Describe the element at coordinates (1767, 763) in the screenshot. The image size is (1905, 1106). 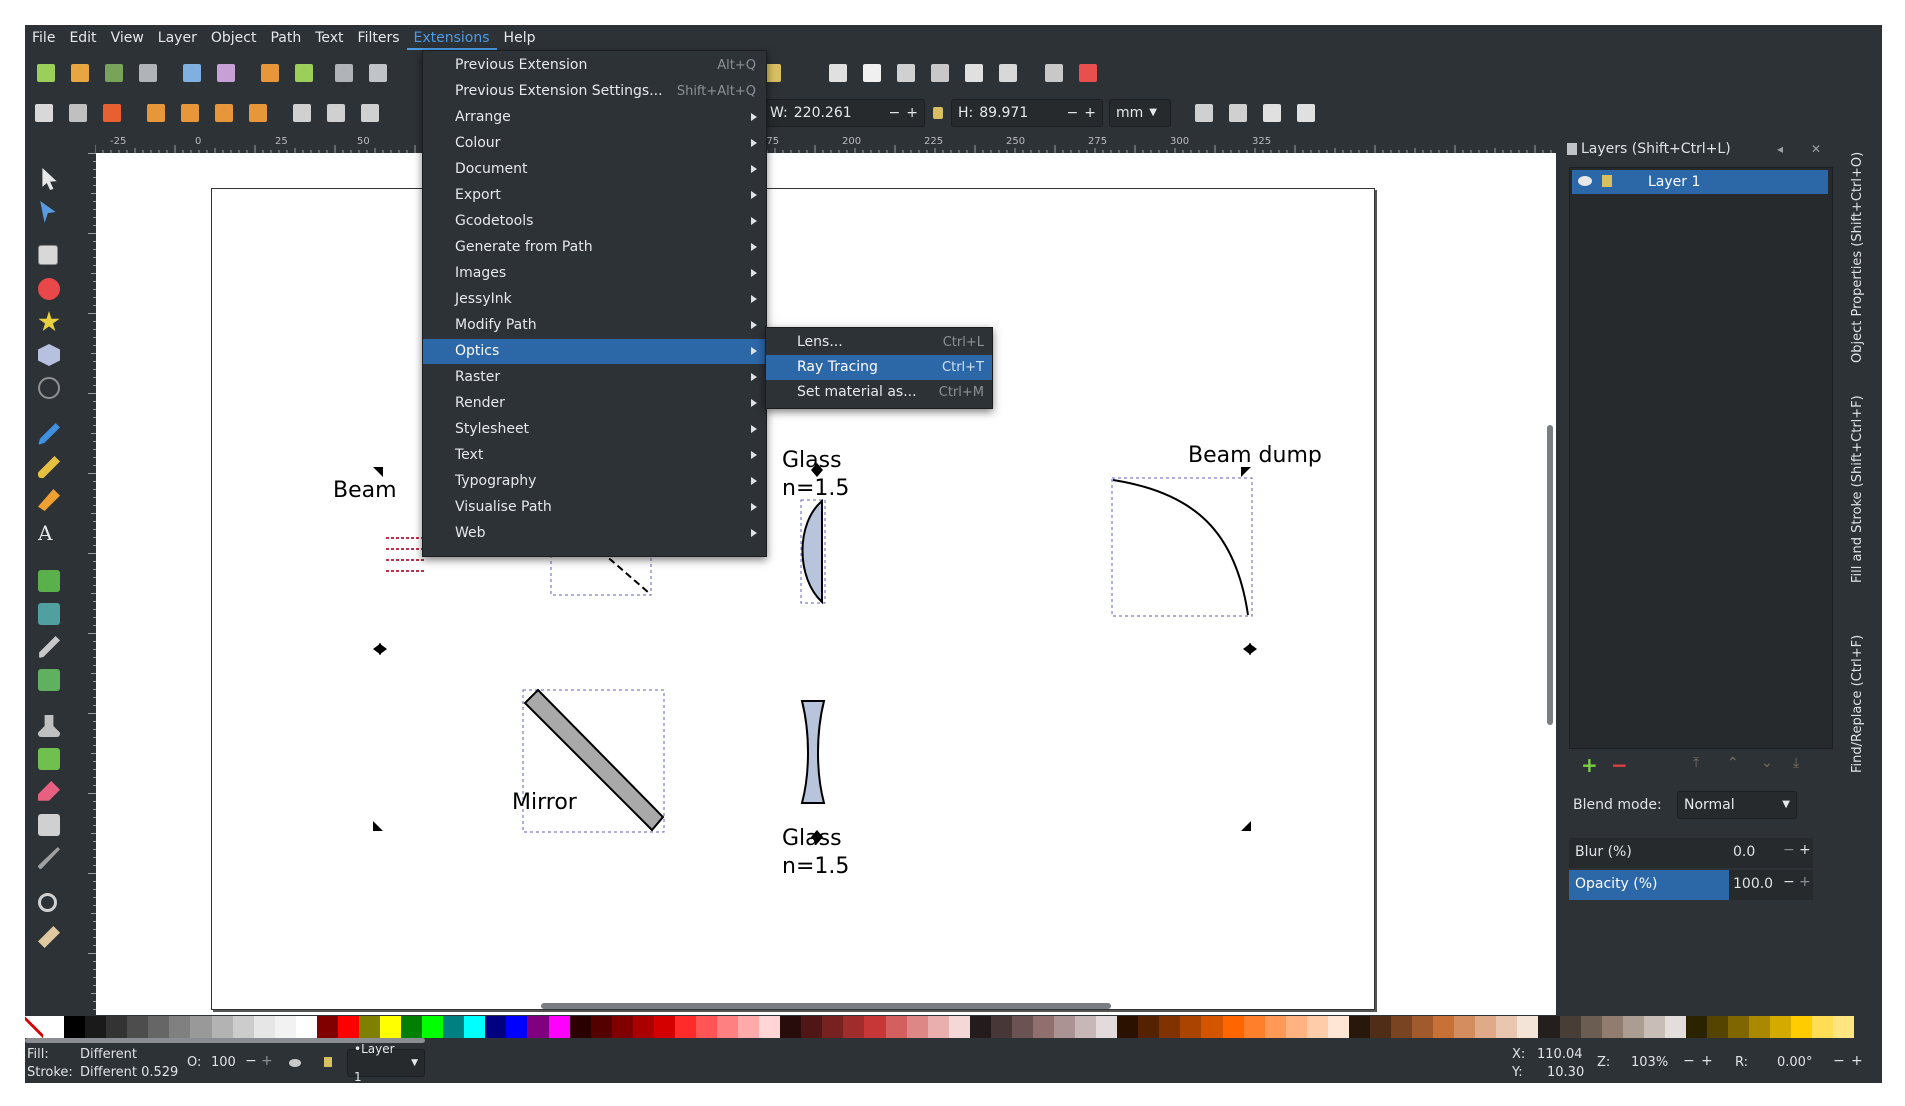
I see `lower-layer-icon: ⌄` at that location.